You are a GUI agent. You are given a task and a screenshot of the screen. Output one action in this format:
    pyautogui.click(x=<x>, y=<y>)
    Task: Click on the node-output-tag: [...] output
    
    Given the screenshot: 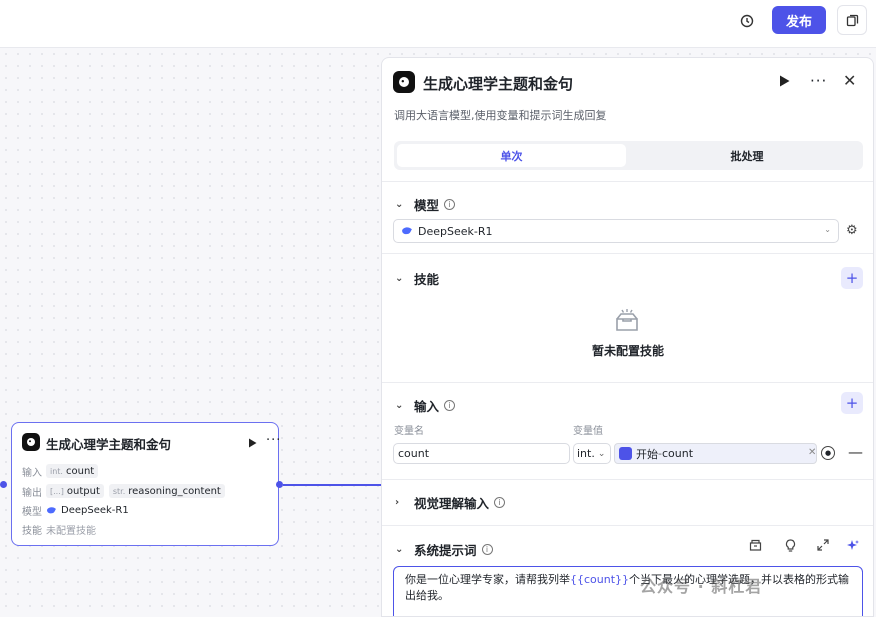 What is the action you would take?
    pyautogui.click(x=75, y=491)
    